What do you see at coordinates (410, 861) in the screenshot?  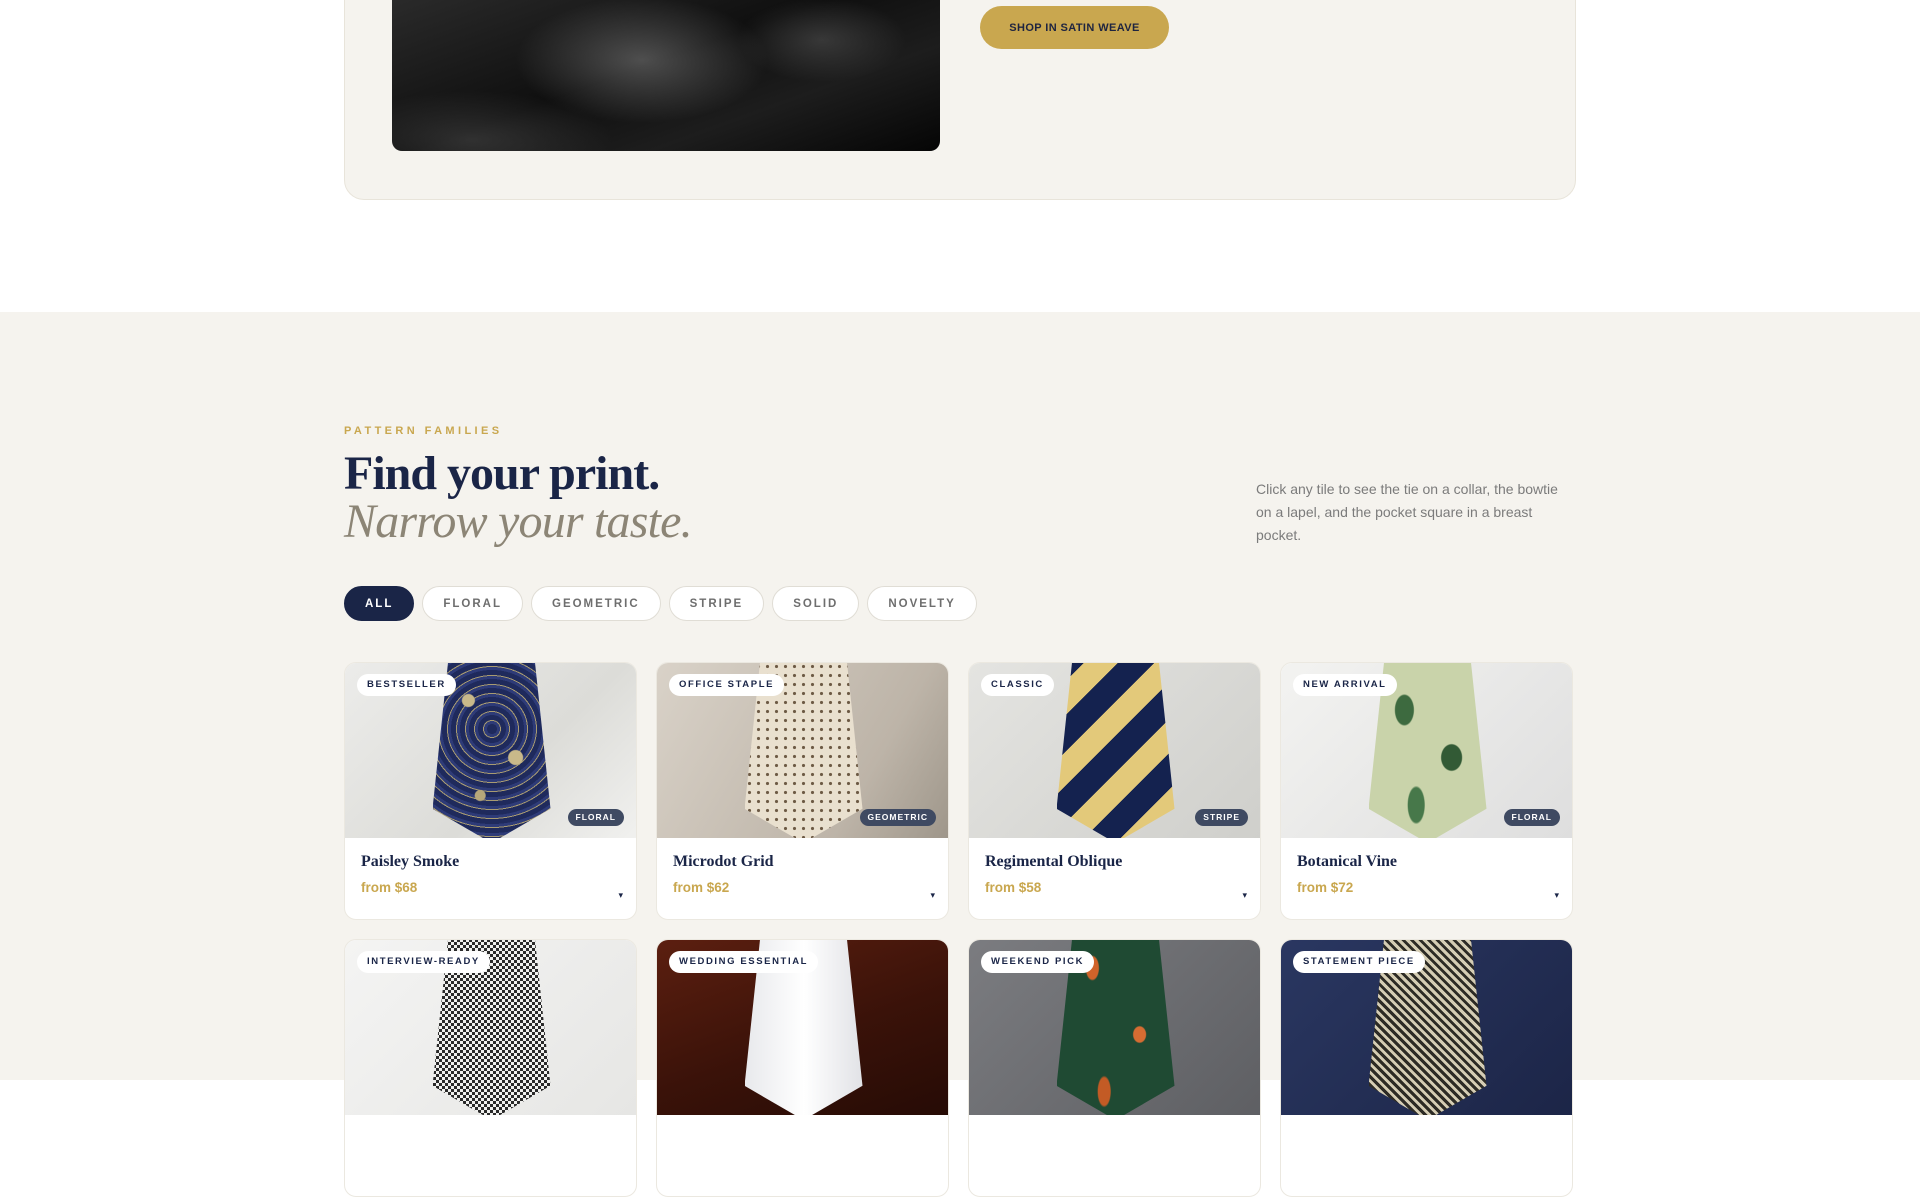 I see `product-name: Paisley Smoke` at bounding box center [410, 861].